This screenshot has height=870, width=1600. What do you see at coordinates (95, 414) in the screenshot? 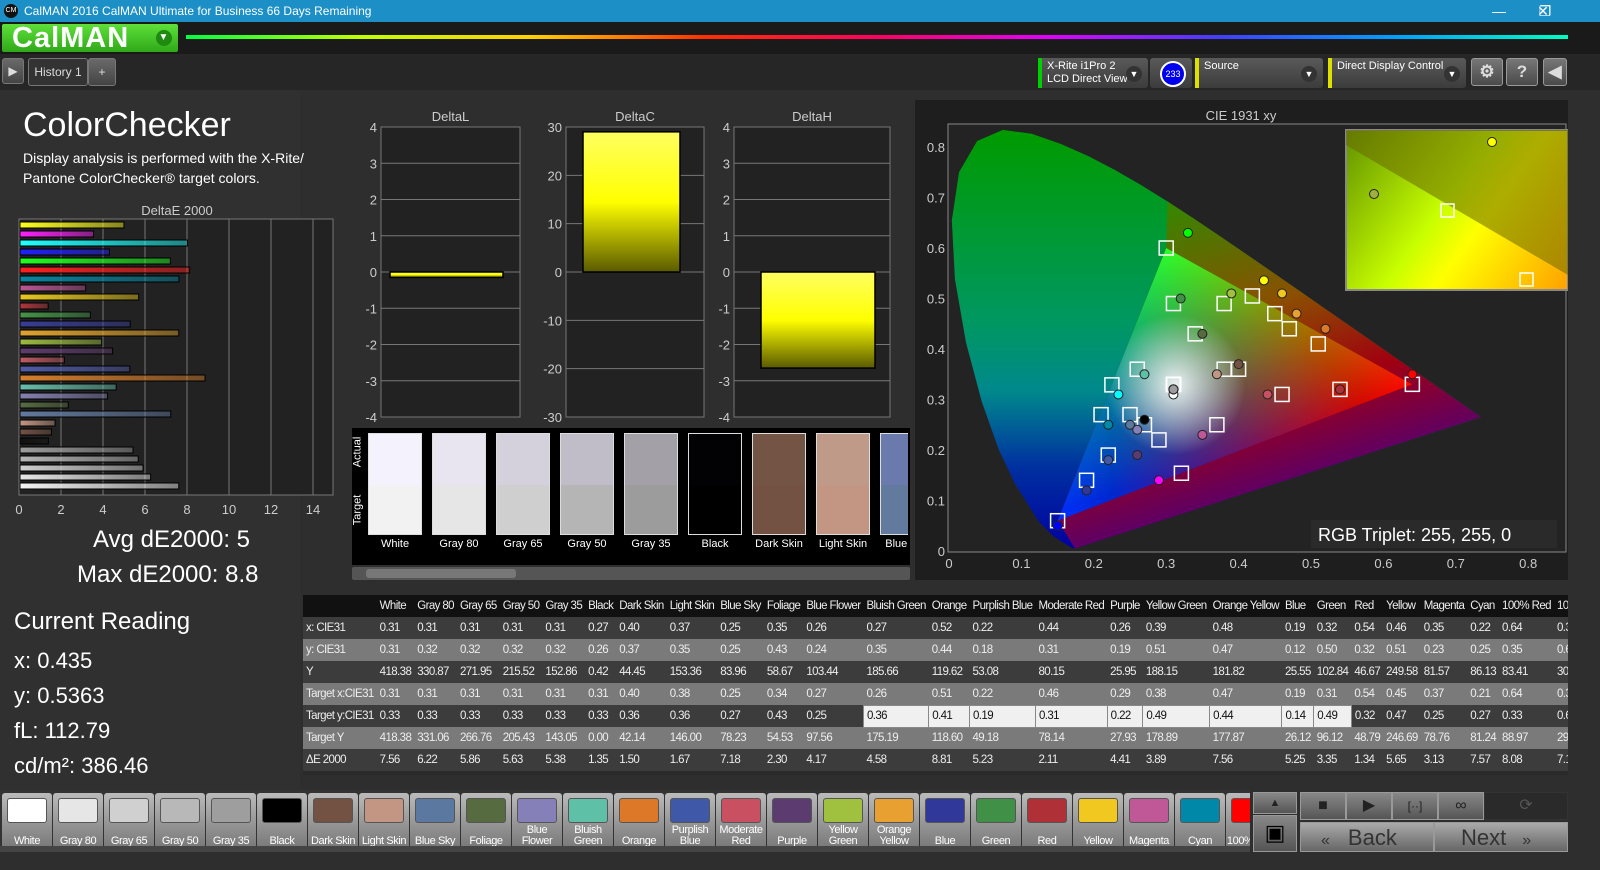
I see `deltae-bar` at bounding box center [95, 414].